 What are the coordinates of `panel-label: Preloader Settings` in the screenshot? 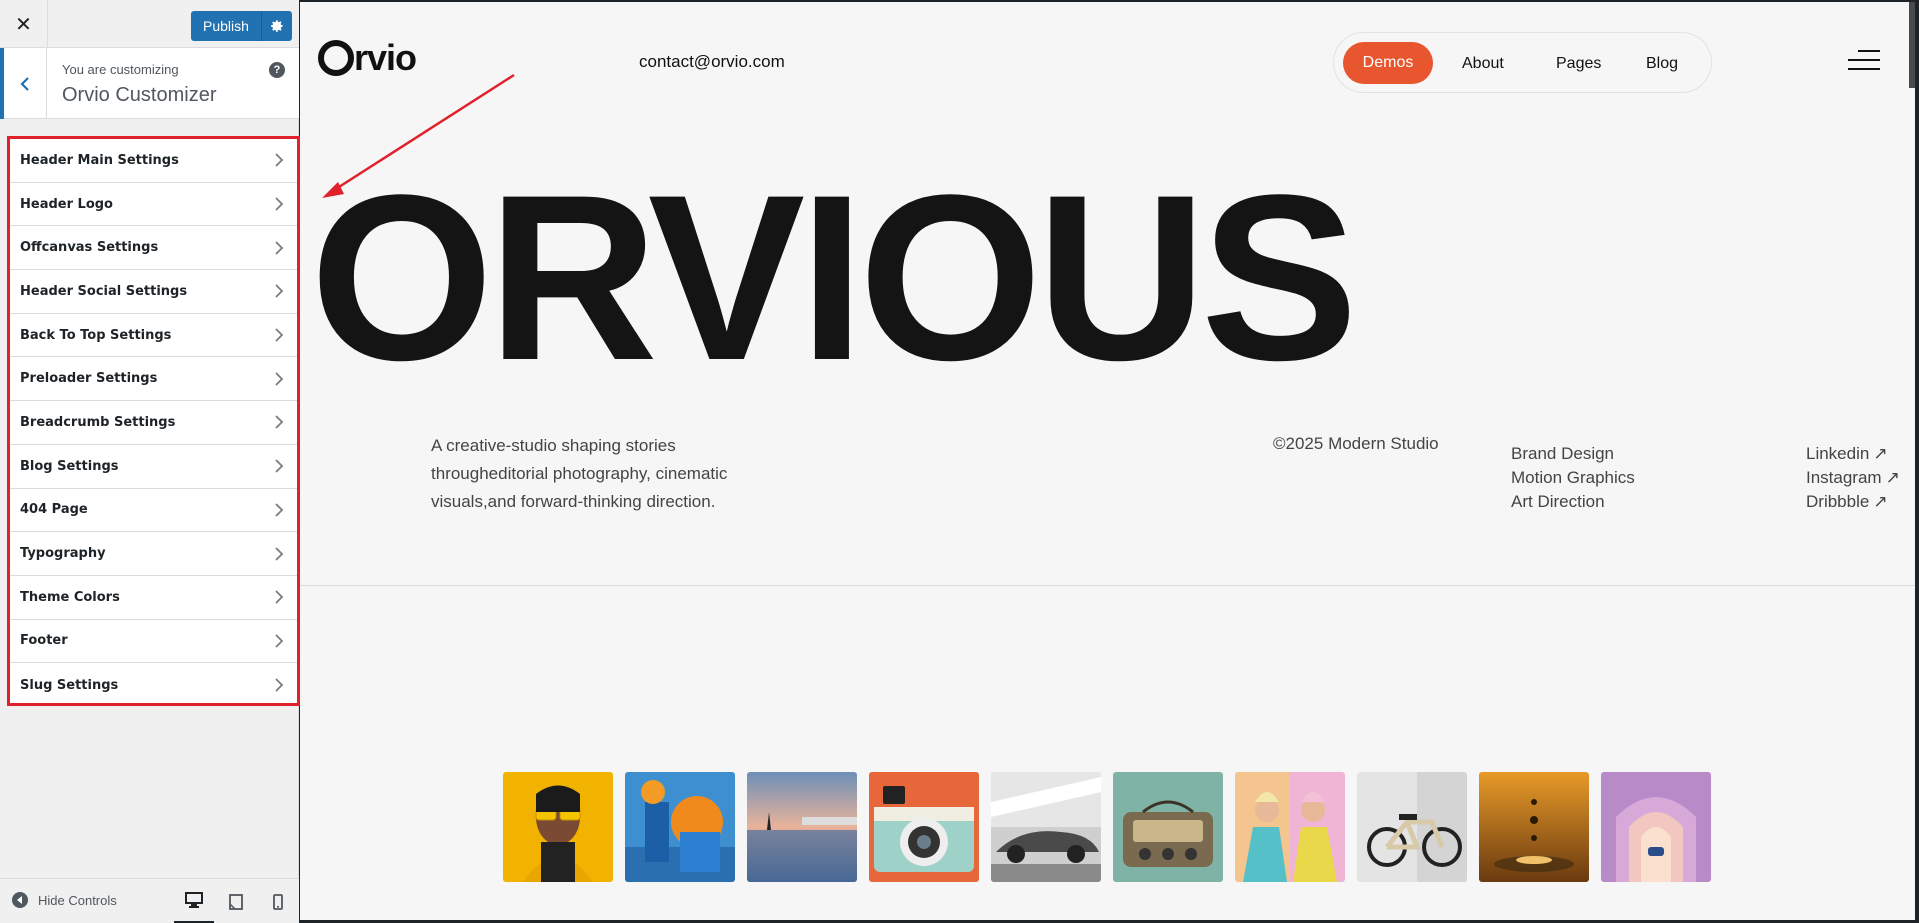 It's located at (89, 379).